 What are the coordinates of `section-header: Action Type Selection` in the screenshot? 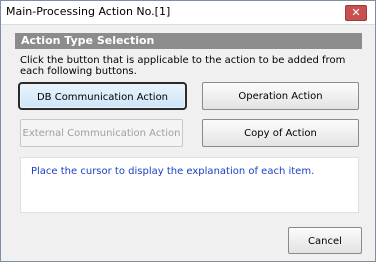 It's located at (188, 41).